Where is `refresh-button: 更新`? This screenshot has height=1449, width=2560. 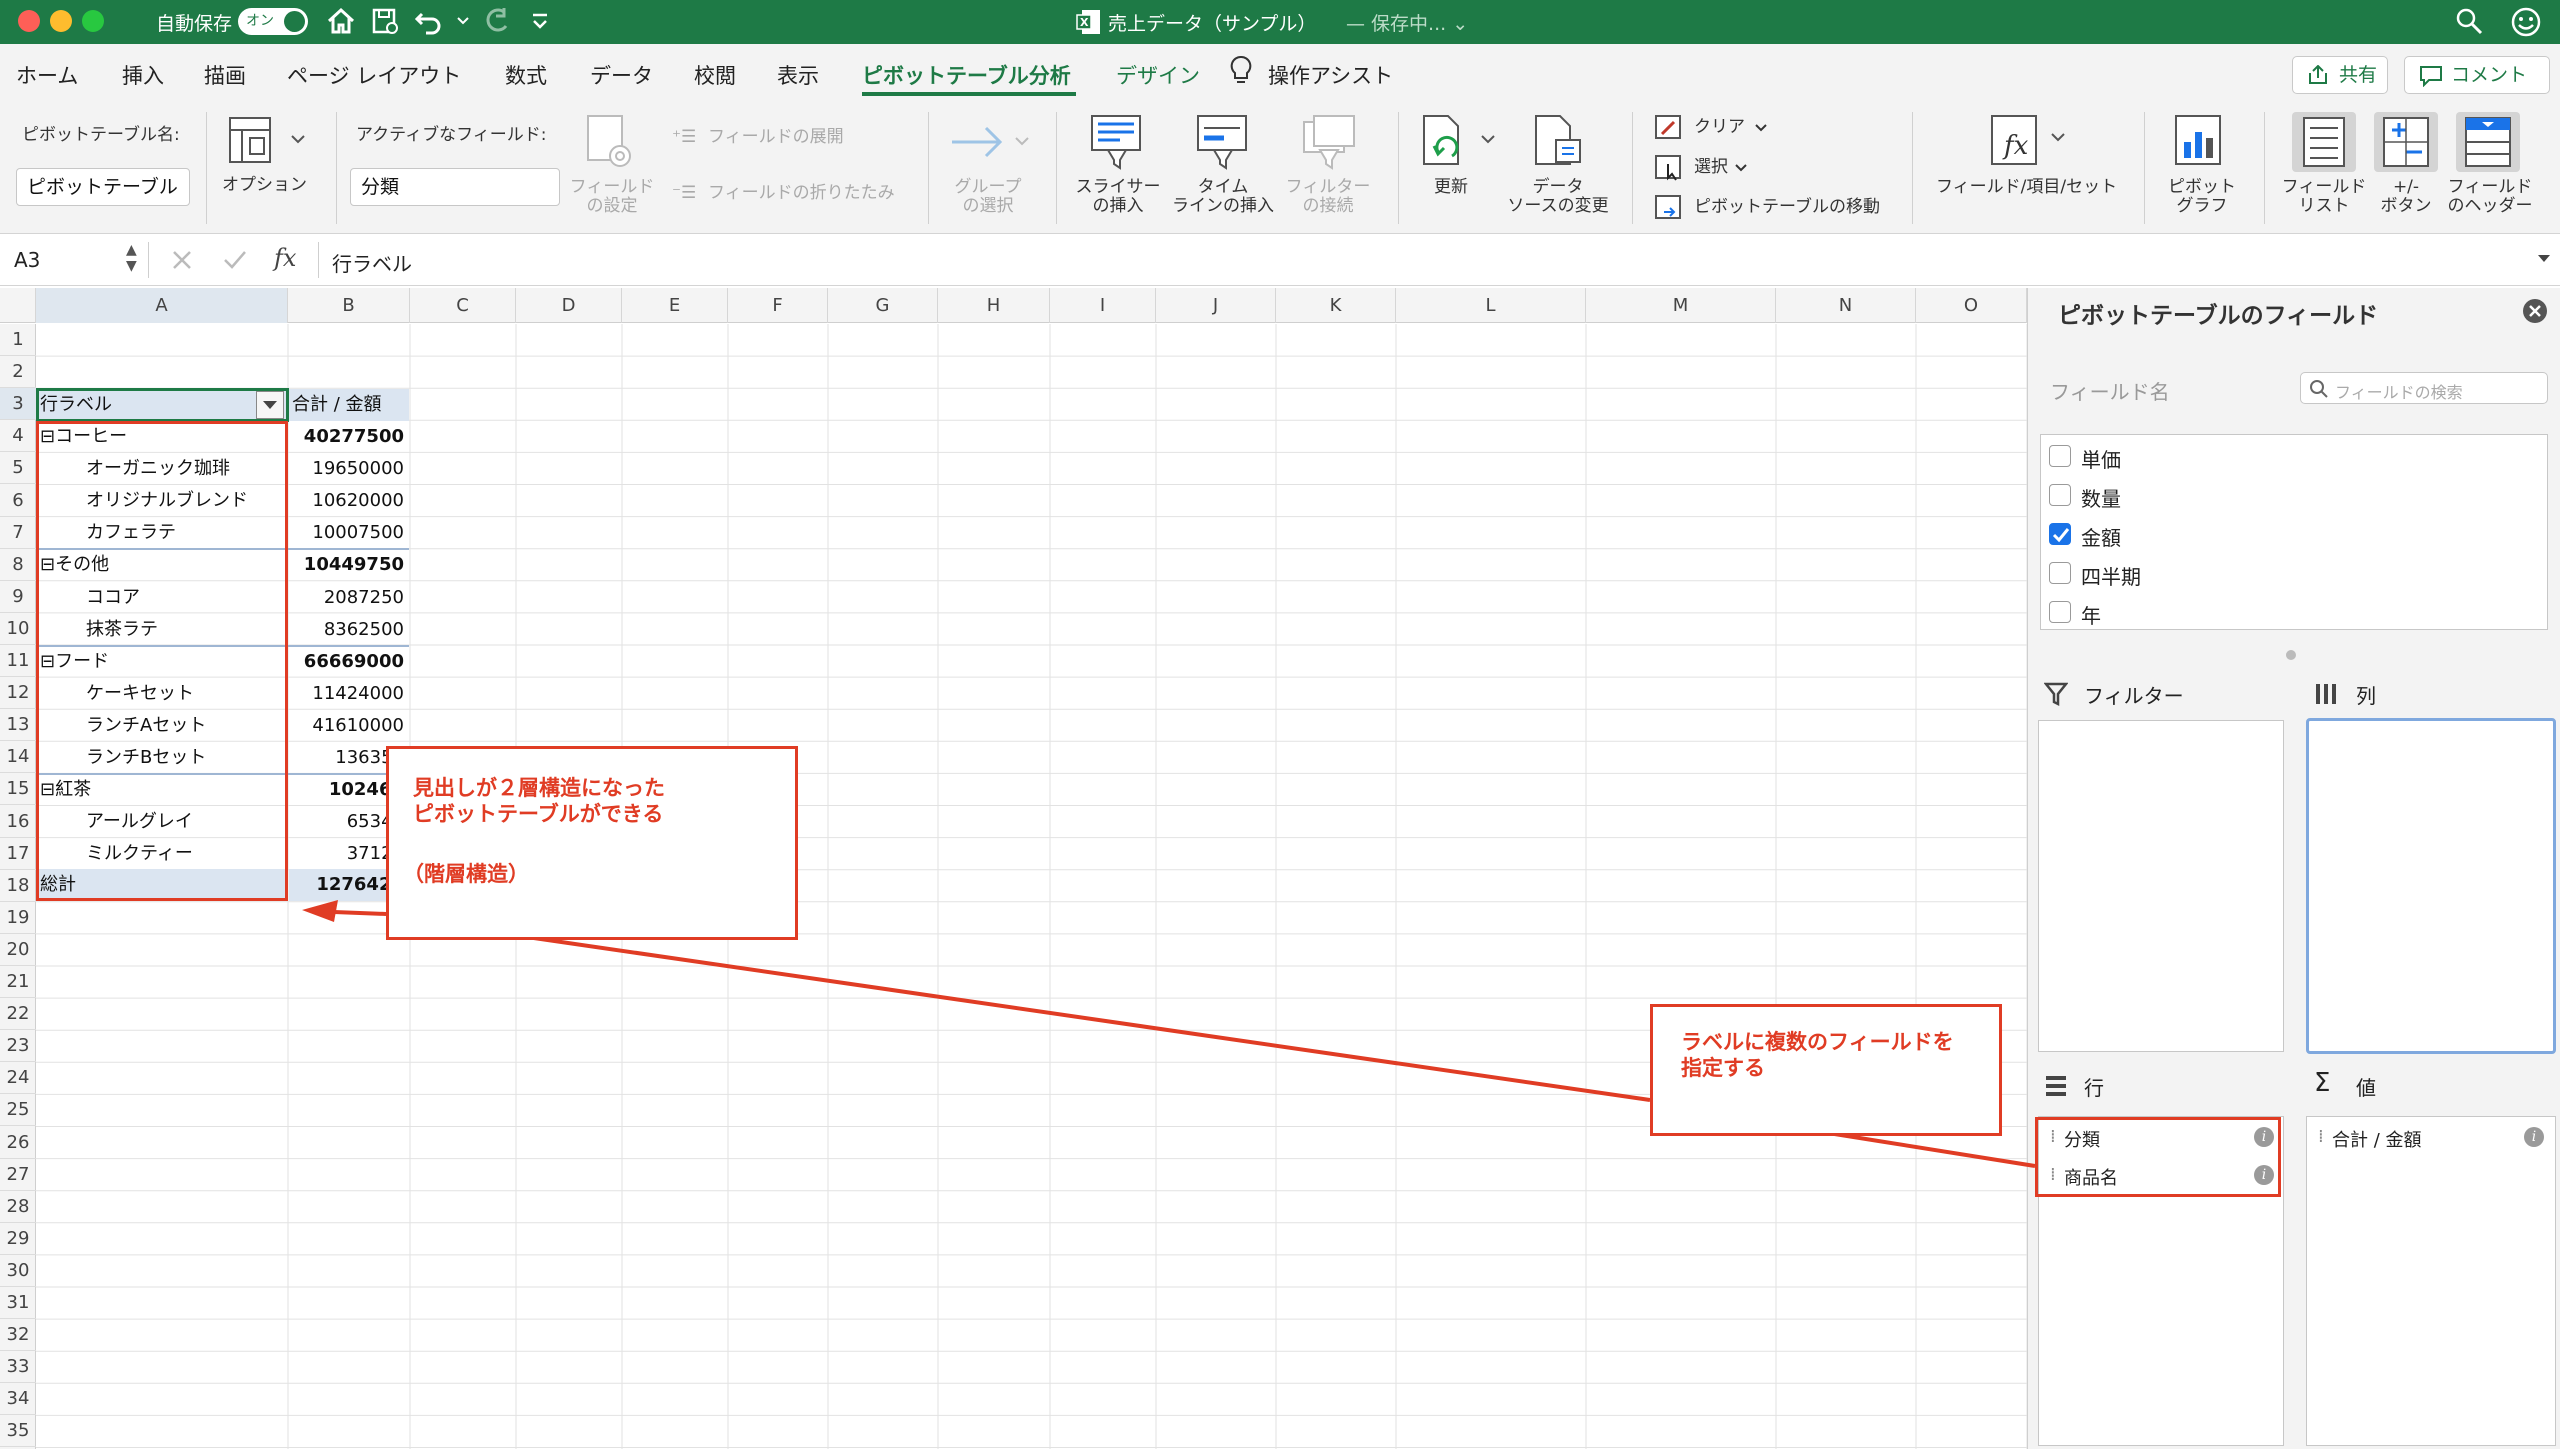 refresh-button: 更新 is located at coordinates (1451, 187).